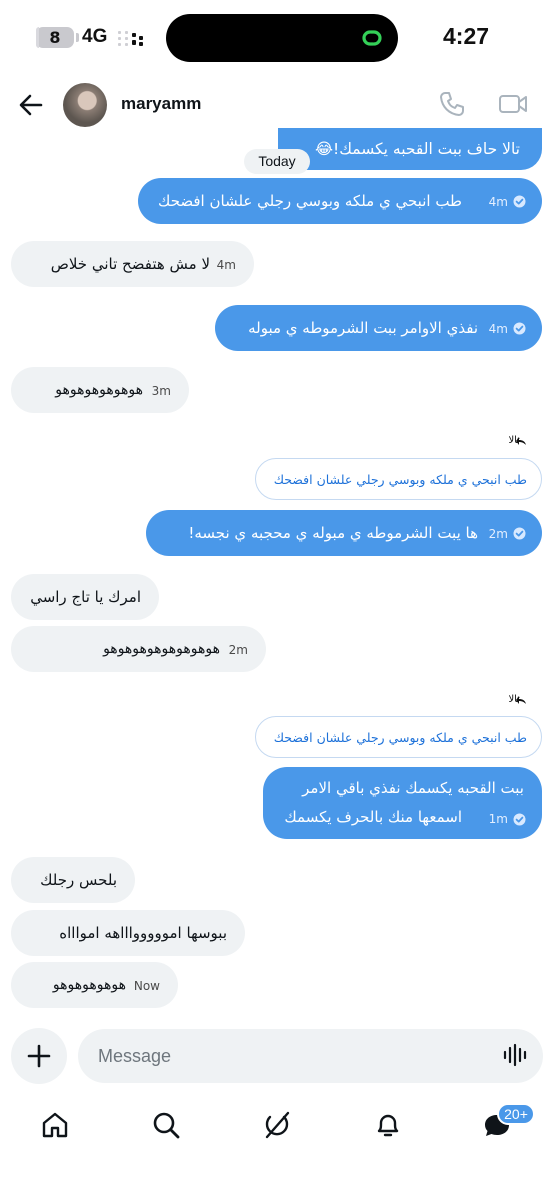 The image size is (554, 1200). I want to click on phone-icon, so click(452, 104).